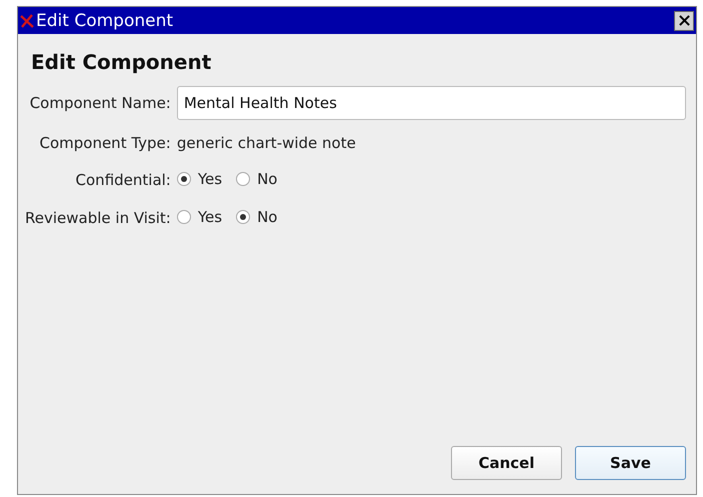 The image size is (703, 497). I want to click on dialog-heading: Edit Component, so click(121, 62).